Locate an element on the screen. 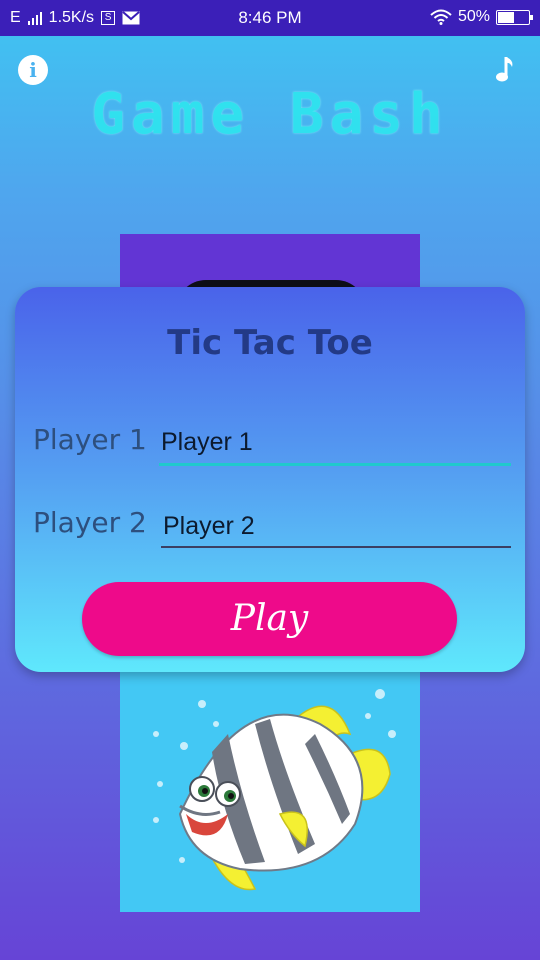 The width and height of the screenshot is (540, 960). play-button: Play is located at coordinates (269, 619).